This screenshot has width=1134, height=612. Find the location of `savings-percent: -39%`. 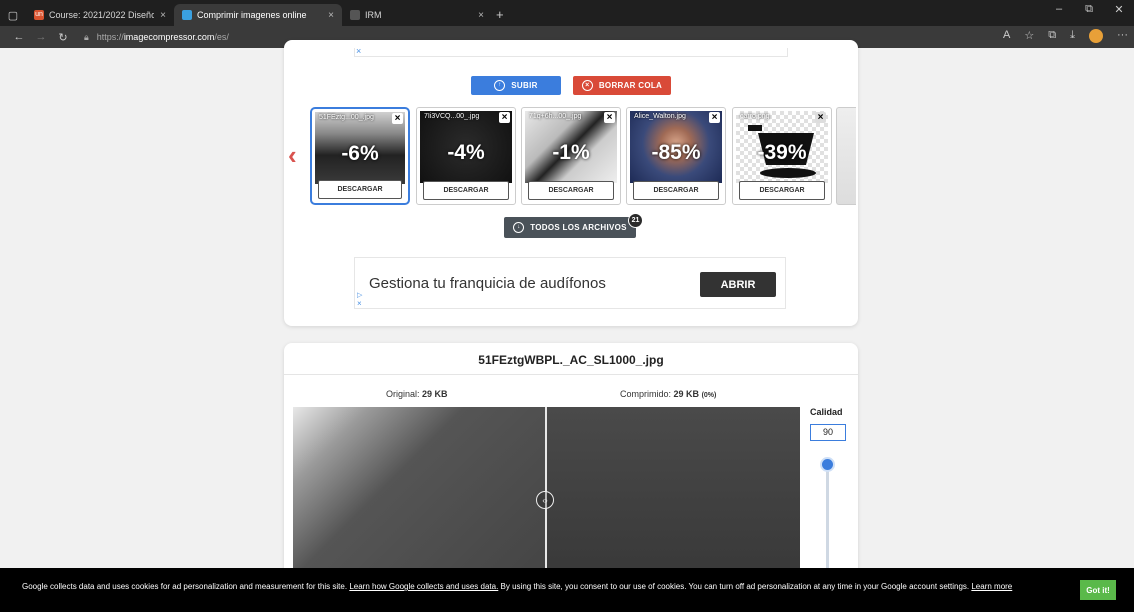

savings-percent: -39% is located at coordinates (782, 152).